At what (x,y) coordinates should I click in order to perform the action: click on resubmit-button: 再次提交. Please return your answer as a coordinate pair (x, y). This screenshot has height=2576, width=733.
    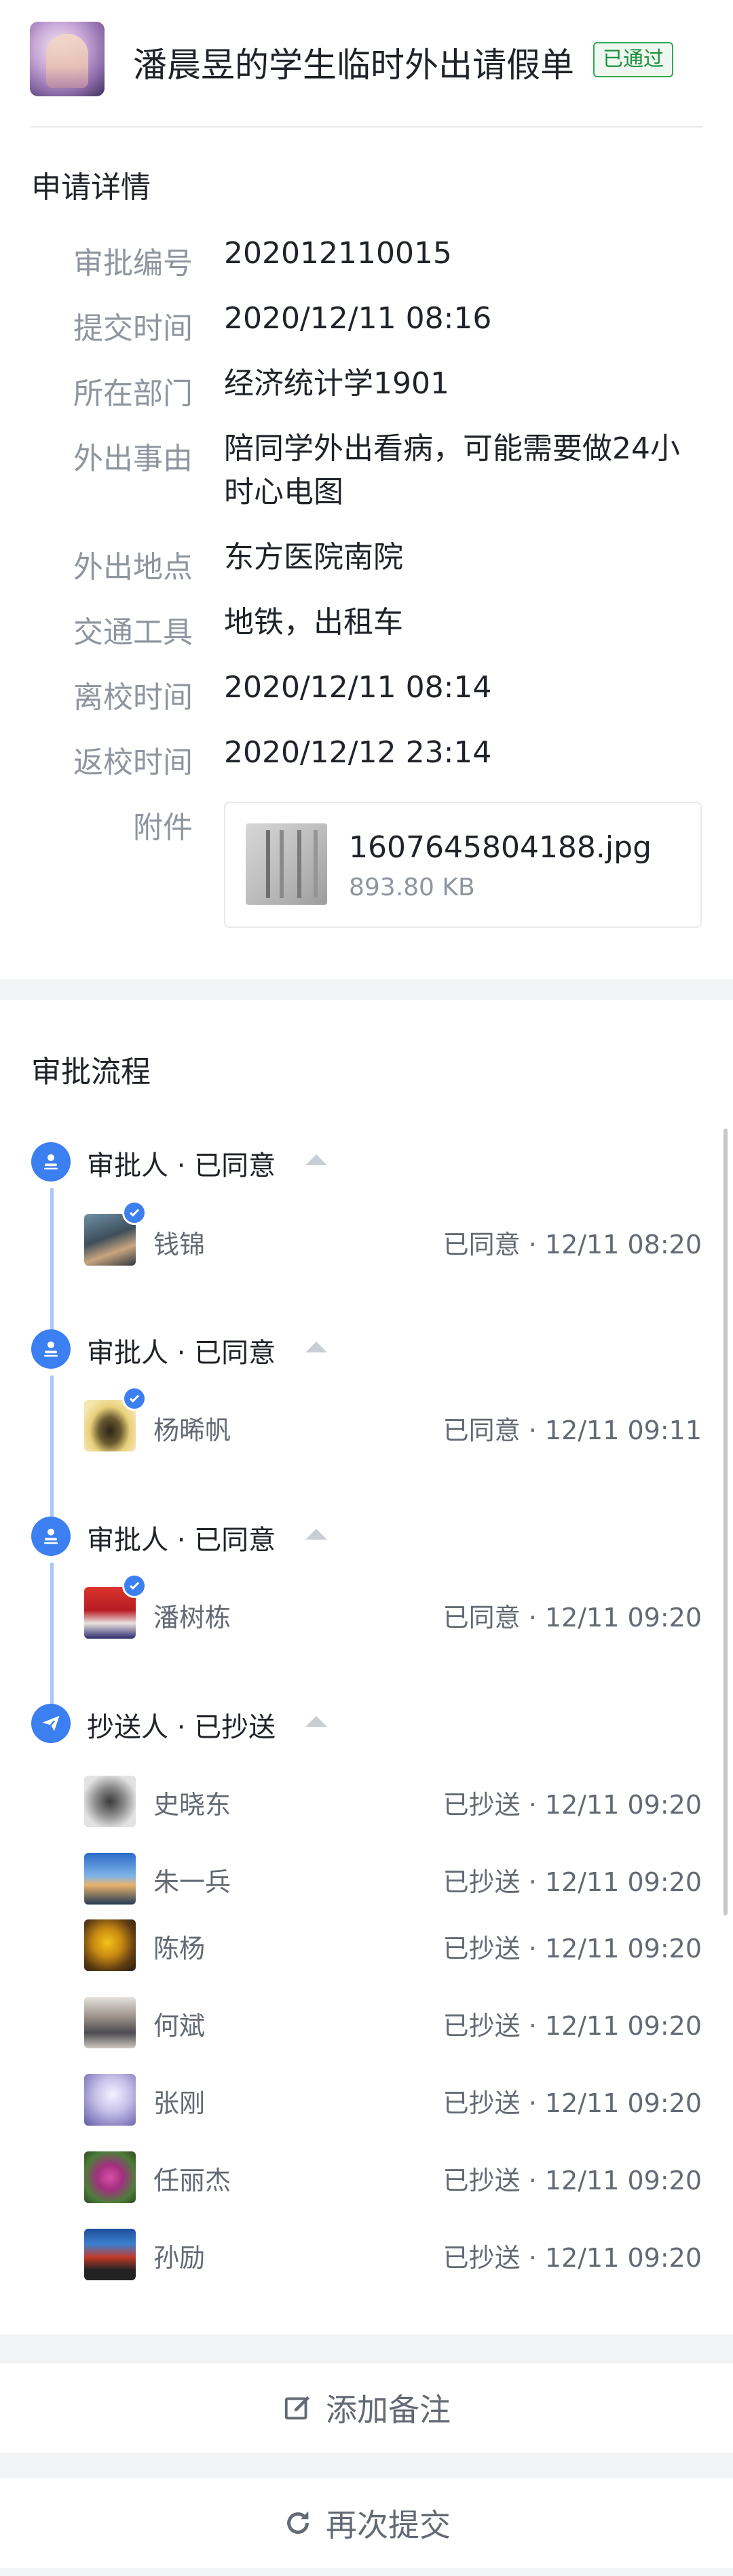
    Looking at the image, I should click on (366, 2523).